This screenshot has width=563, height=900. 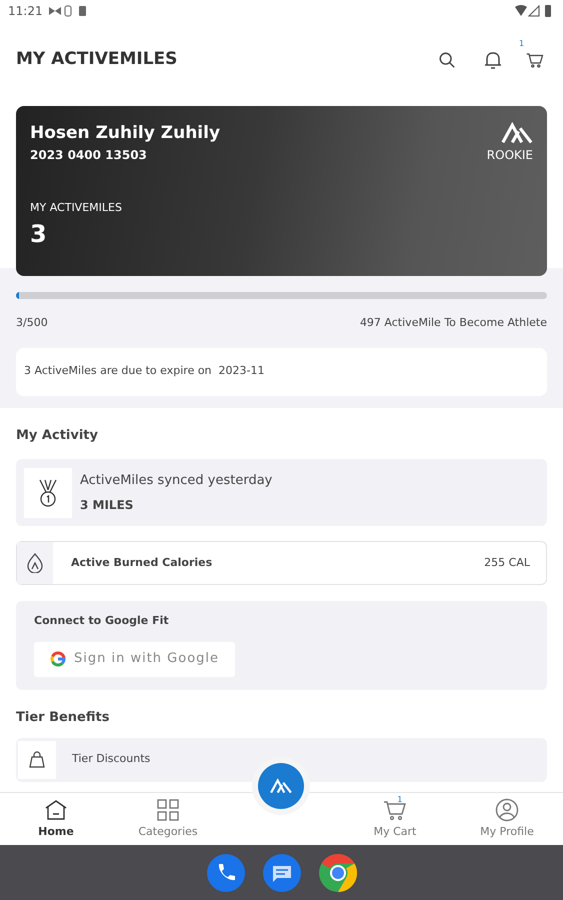 What do you see at coordinates (493, 60) in the screenshot?
I see `bell-icon` at bounding box center [493, 60].